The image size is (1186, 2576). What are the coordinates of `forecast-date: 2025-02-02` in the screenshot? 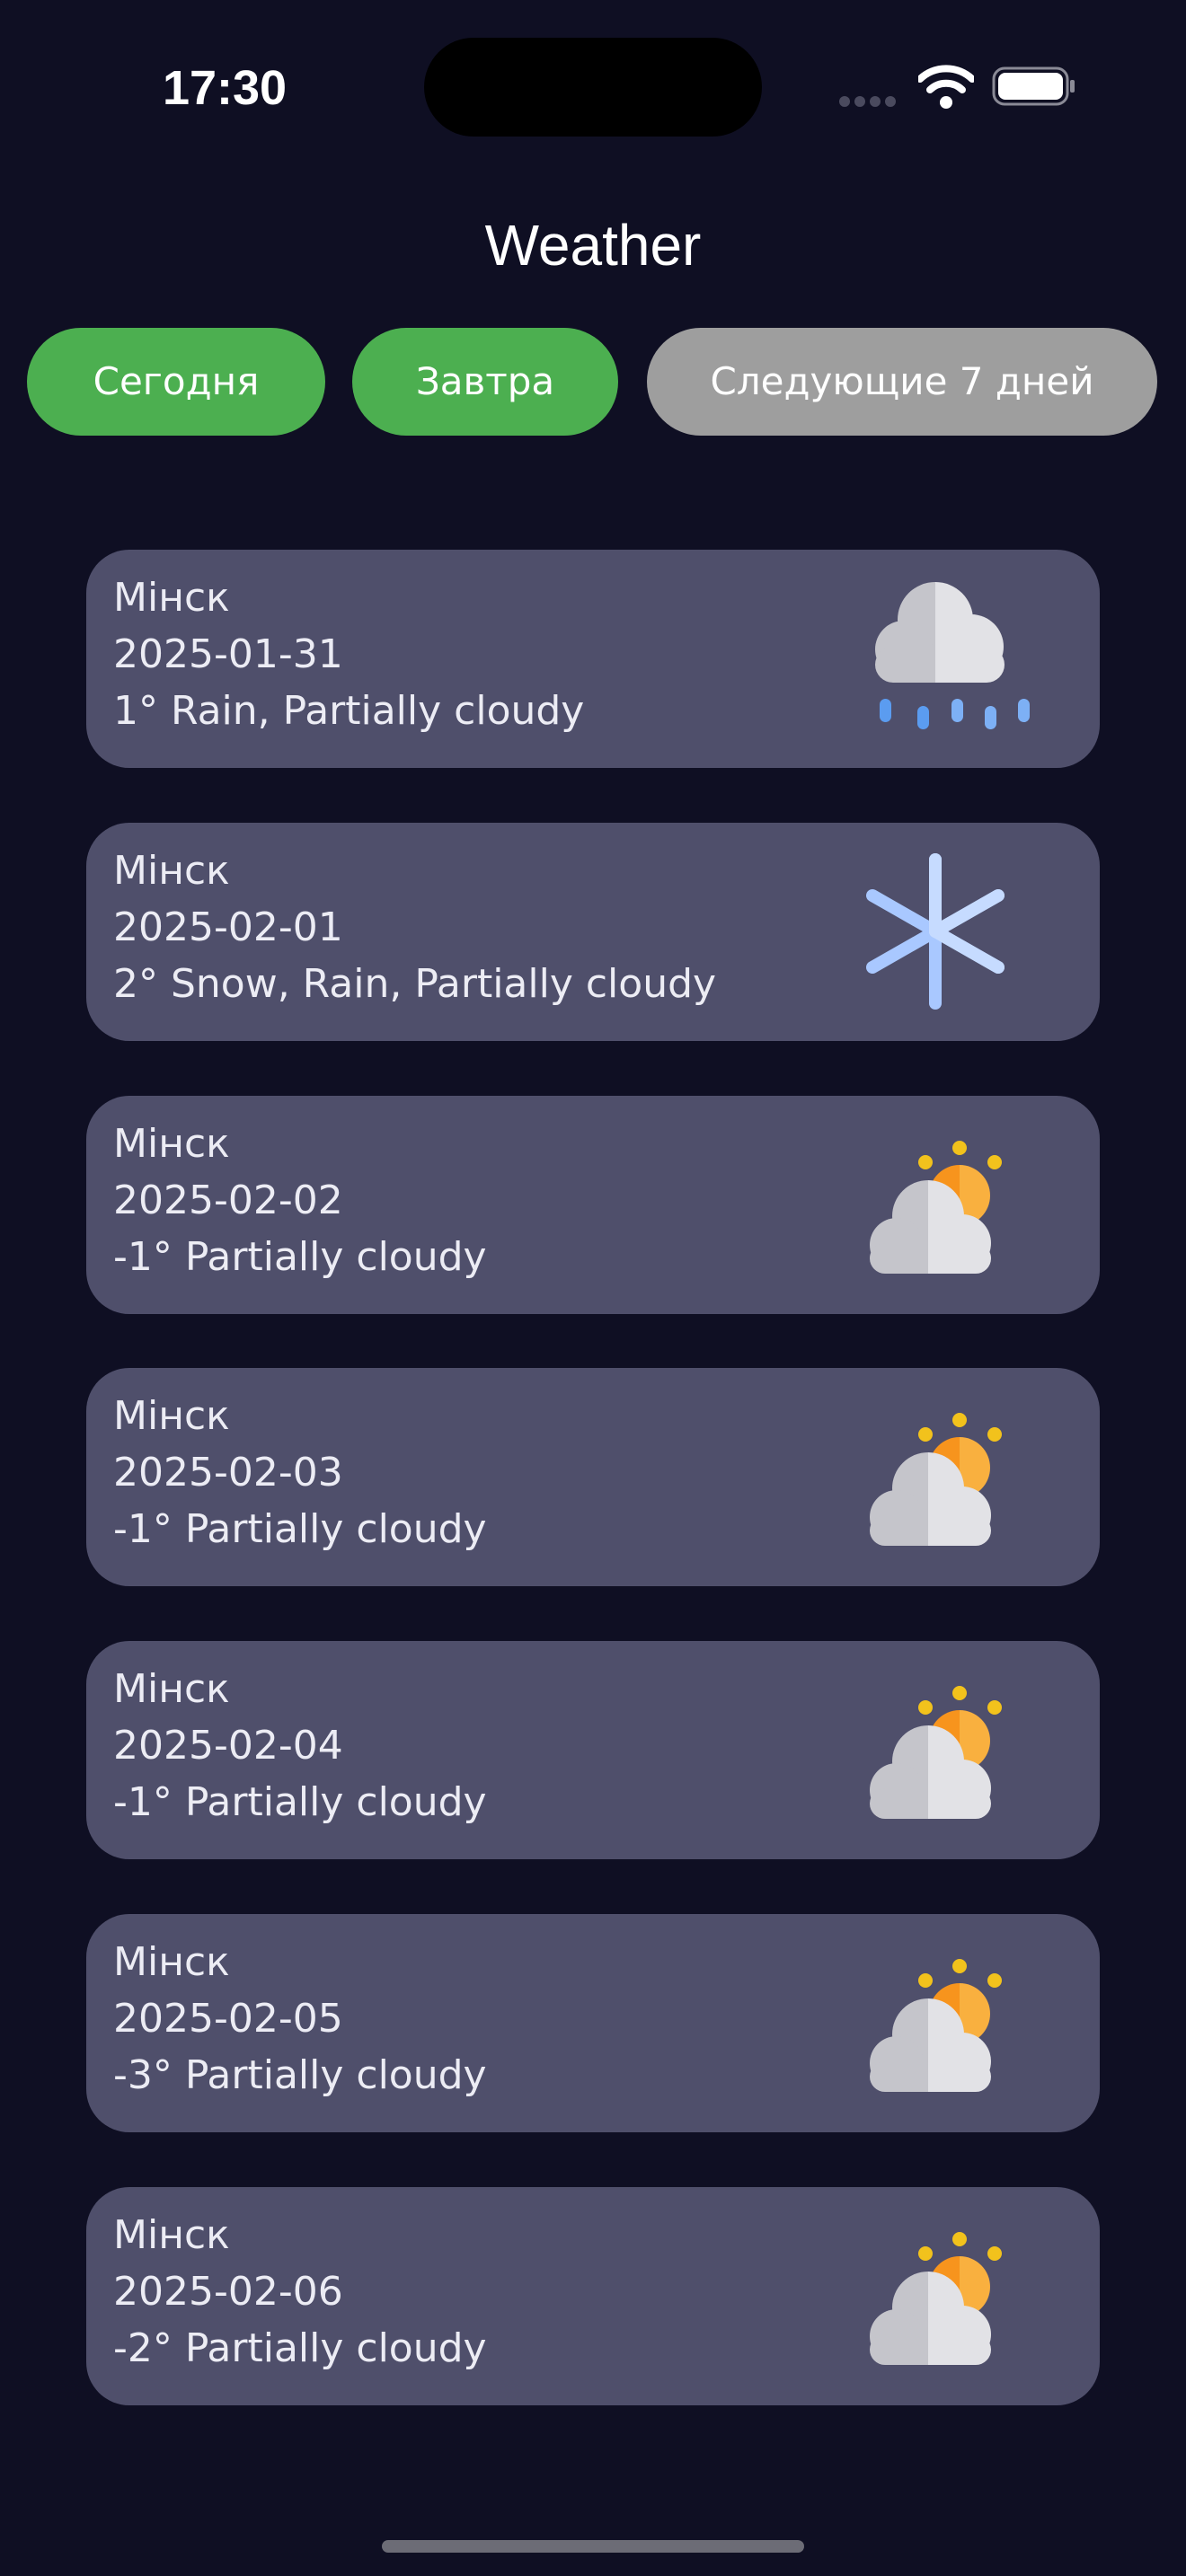 It's located at (228, 1200).